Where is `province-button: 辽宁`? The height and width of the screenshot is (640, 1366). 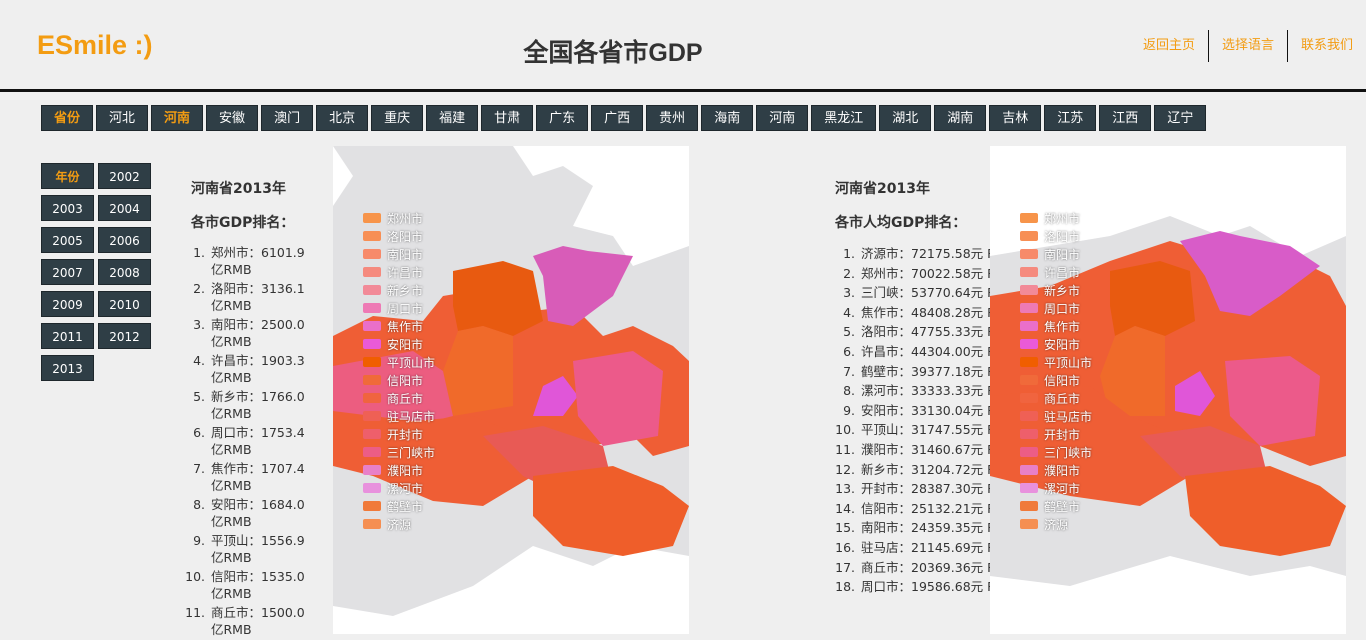
province-button: 辽宁 is located at coordinates (1180, 118).